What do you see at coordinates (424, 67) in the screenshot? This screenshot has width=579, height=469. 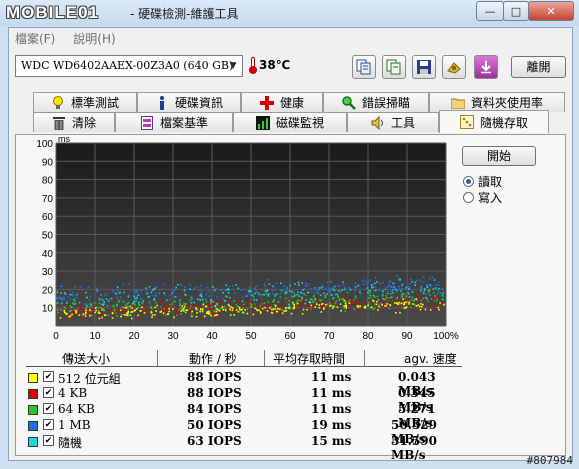 I see `save-button` at bounding box center [424, 67].